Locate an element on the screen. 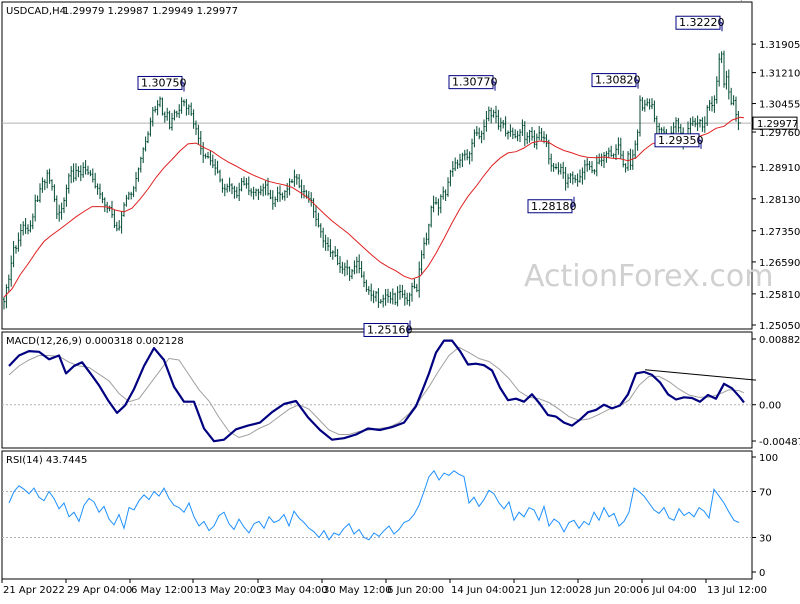 Image resolution: width=800 pixels, height=604 pixels. price-annotation: 1.30750 is located at coordinates (162, 83).